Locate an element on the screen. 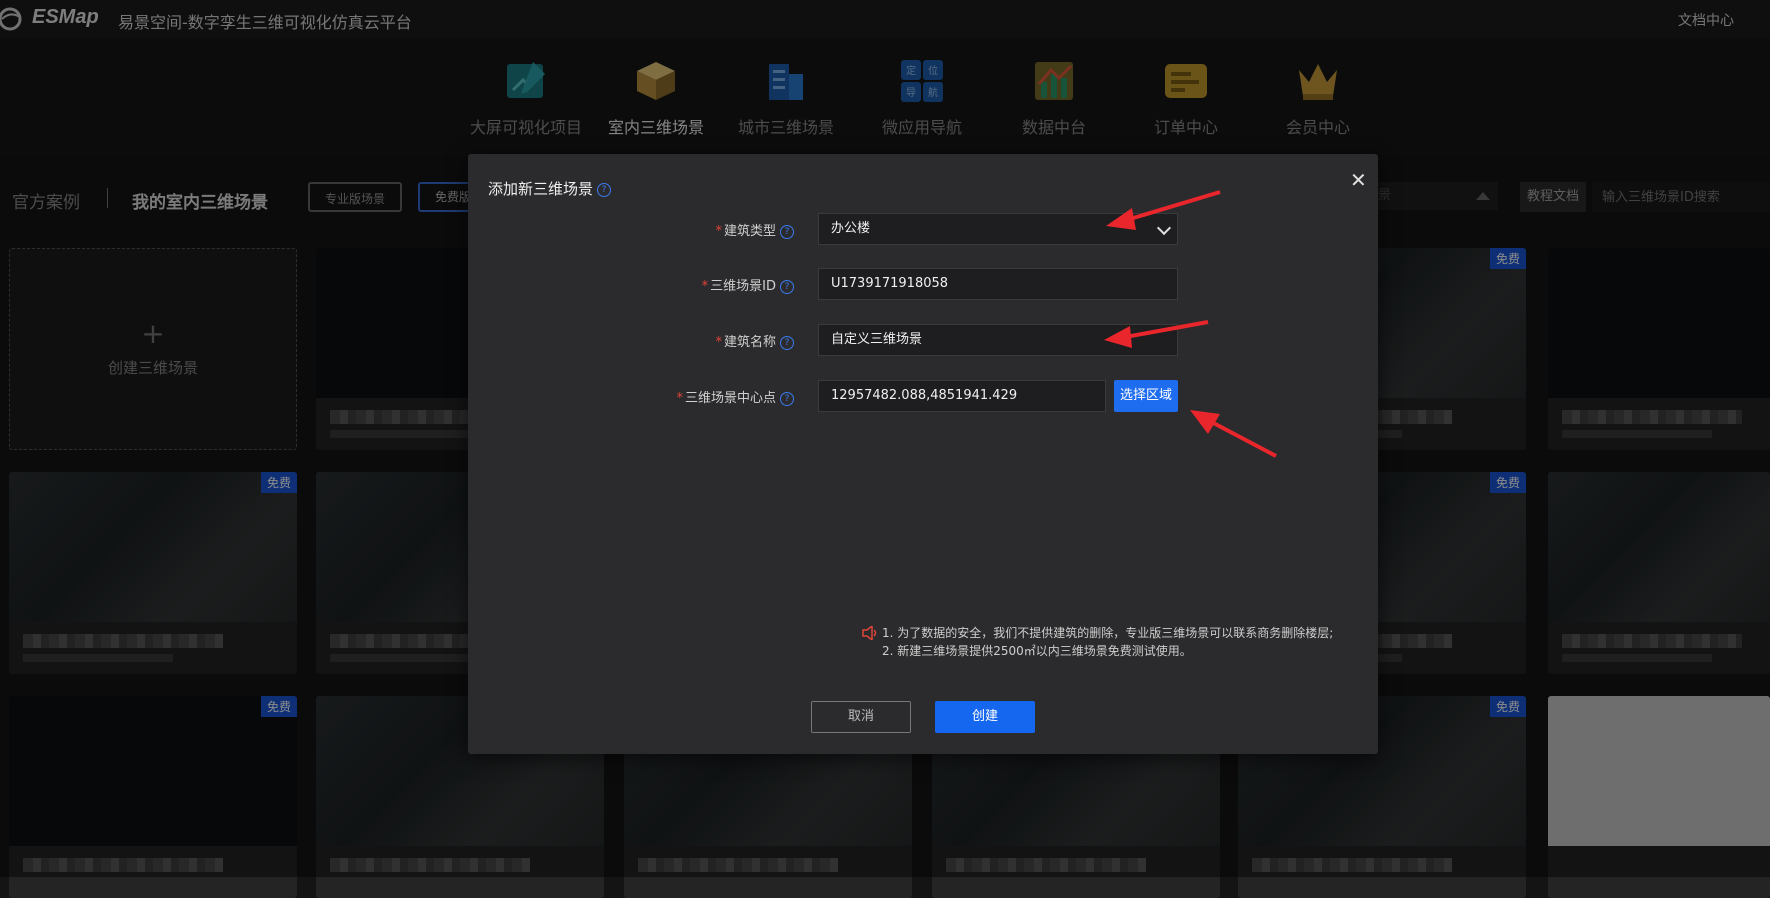  scene-id-field: U1739171918058 is located at coordinates (998, 284).